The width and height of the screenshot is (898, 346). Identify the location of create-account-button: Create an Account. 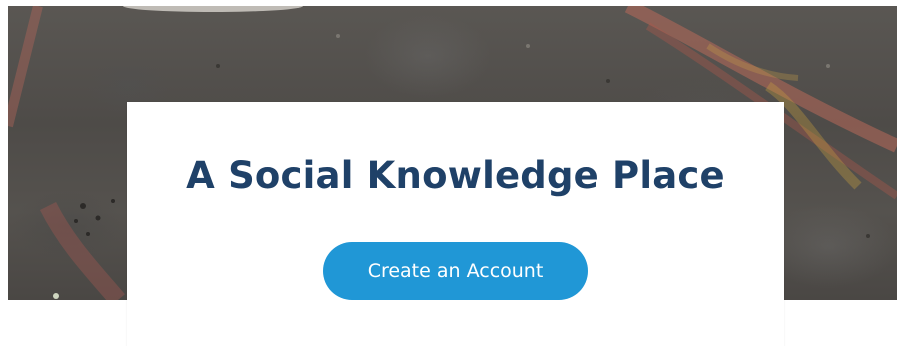
(455, 271).